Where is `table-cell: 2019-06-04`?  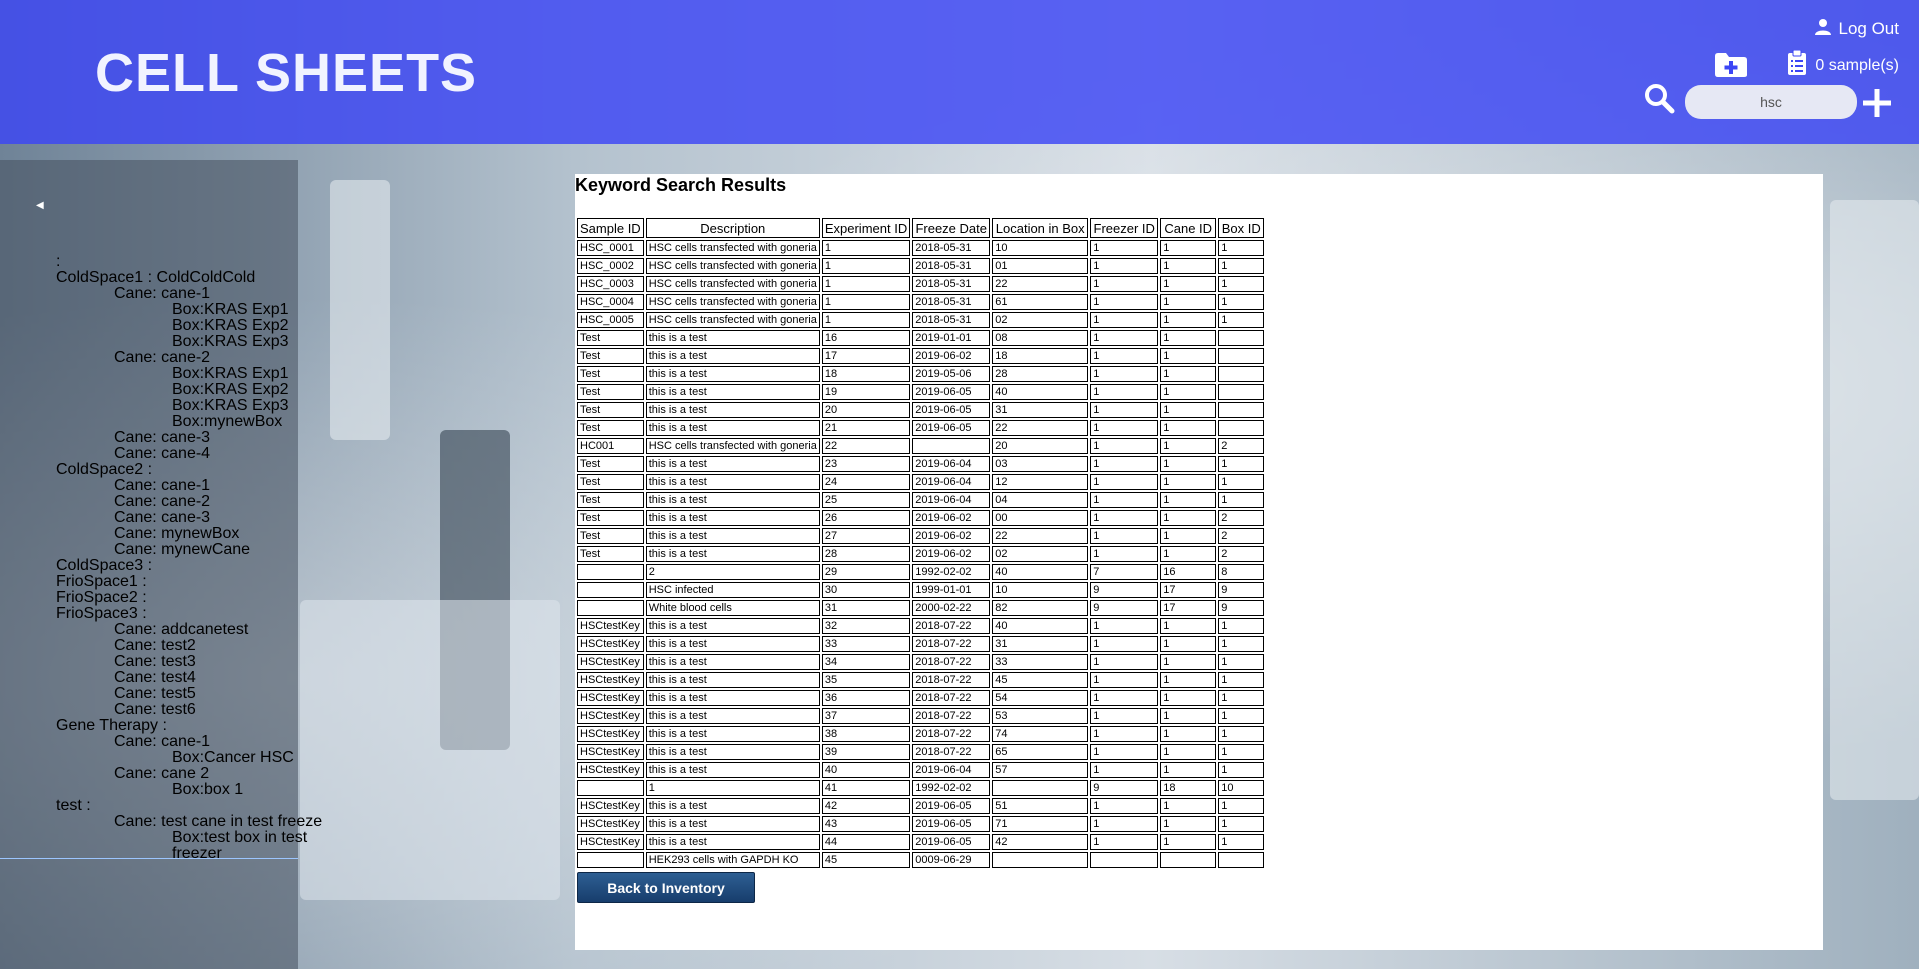
table-cell: 2019-06-04 is located at coordinates (951, 482).